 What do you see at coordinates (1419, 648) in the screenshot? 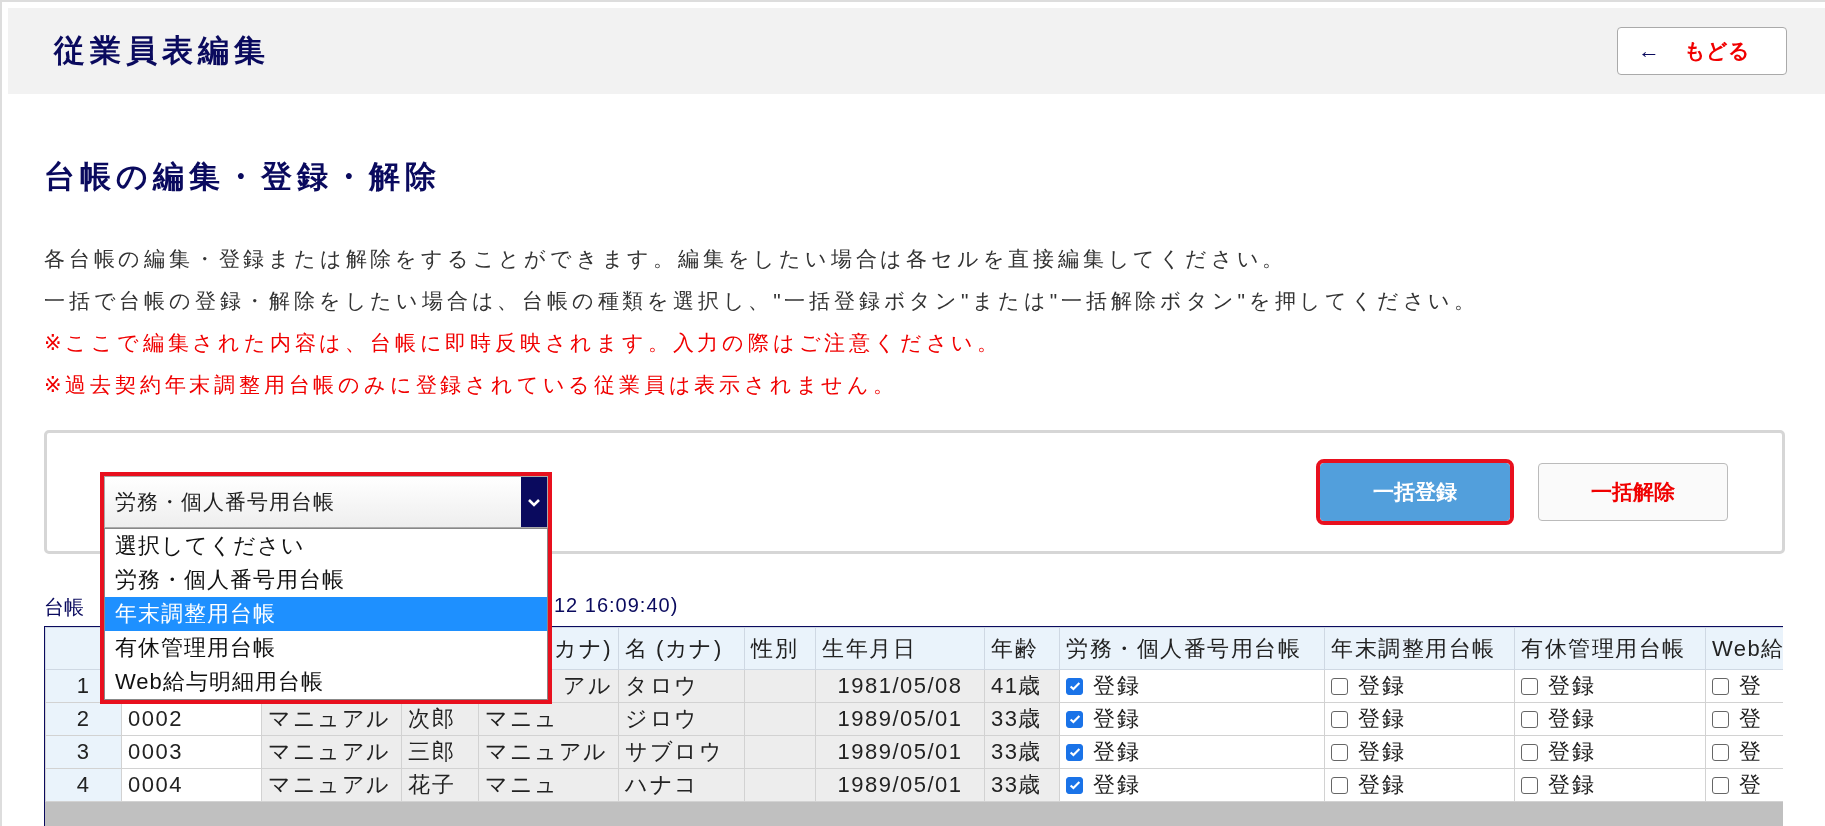
I see `column-header: 年末調整用台帳` at bounding box center [1419, 648].